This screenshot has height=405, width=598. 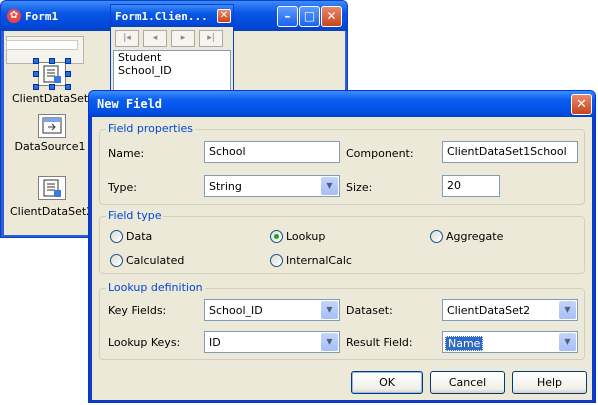 I want to click on component-label: Component:, so click(x=380, y=153).